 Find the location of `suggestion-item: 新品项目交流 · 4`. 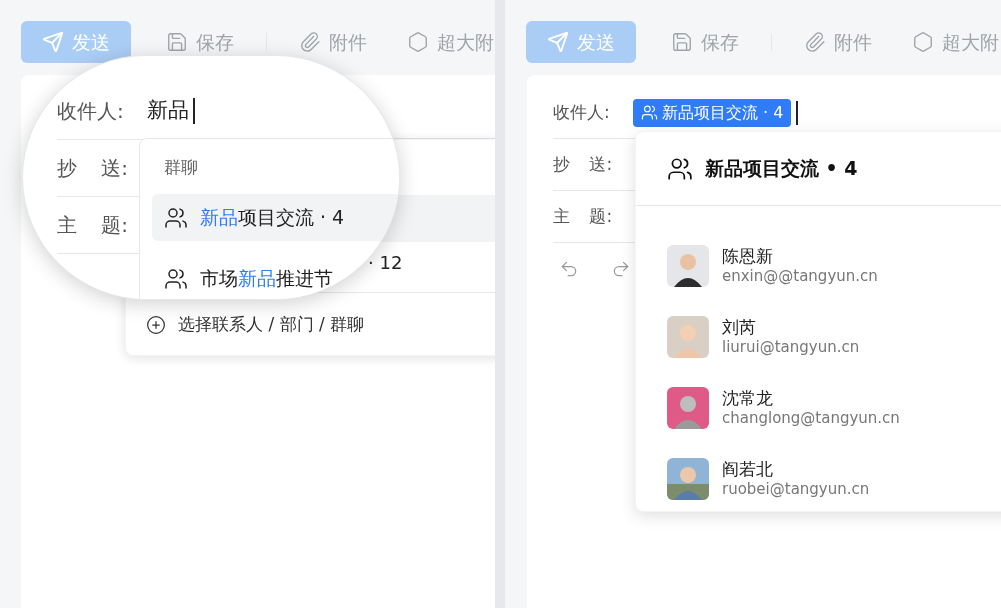

suggestion-item: 新品项目交流 · 4 is located at coordinates (275, 217).